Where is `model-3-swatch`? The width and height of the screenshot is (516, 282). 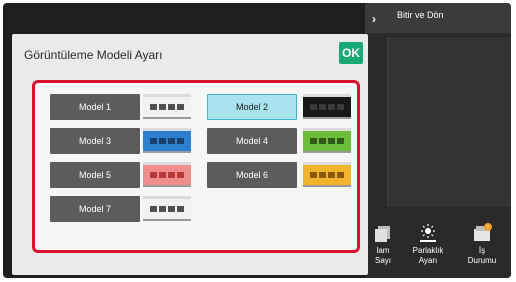
model-3-swatch is located at coordinates (167, 140).